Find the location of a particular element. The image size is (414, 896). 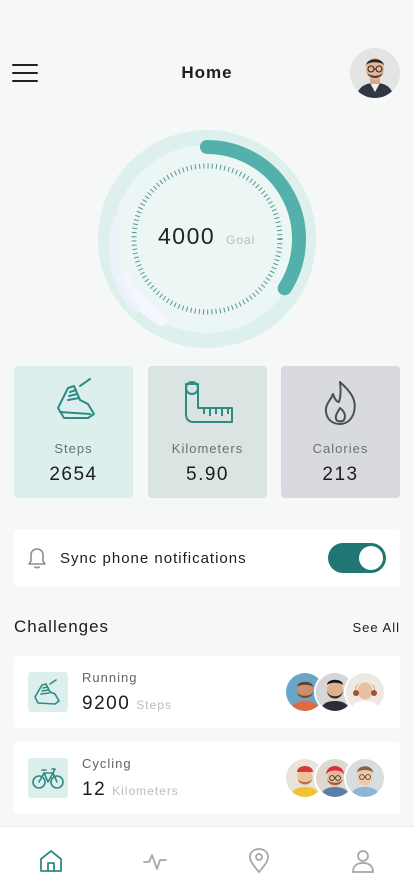

calories-card: Calories 213 is located at coordinates (340, 432).